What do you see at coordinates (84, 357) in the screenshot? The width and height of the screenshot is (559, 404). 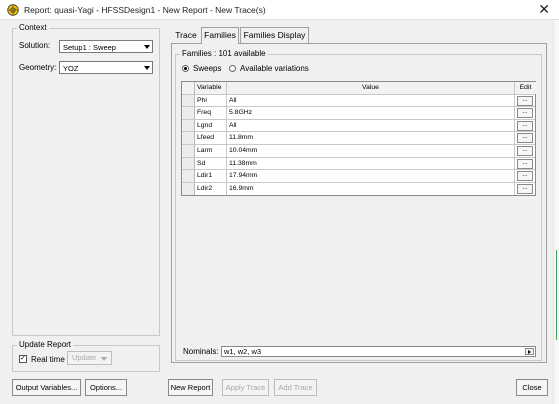 I see `update-button-label: Update` at bounding box center [84, 357].